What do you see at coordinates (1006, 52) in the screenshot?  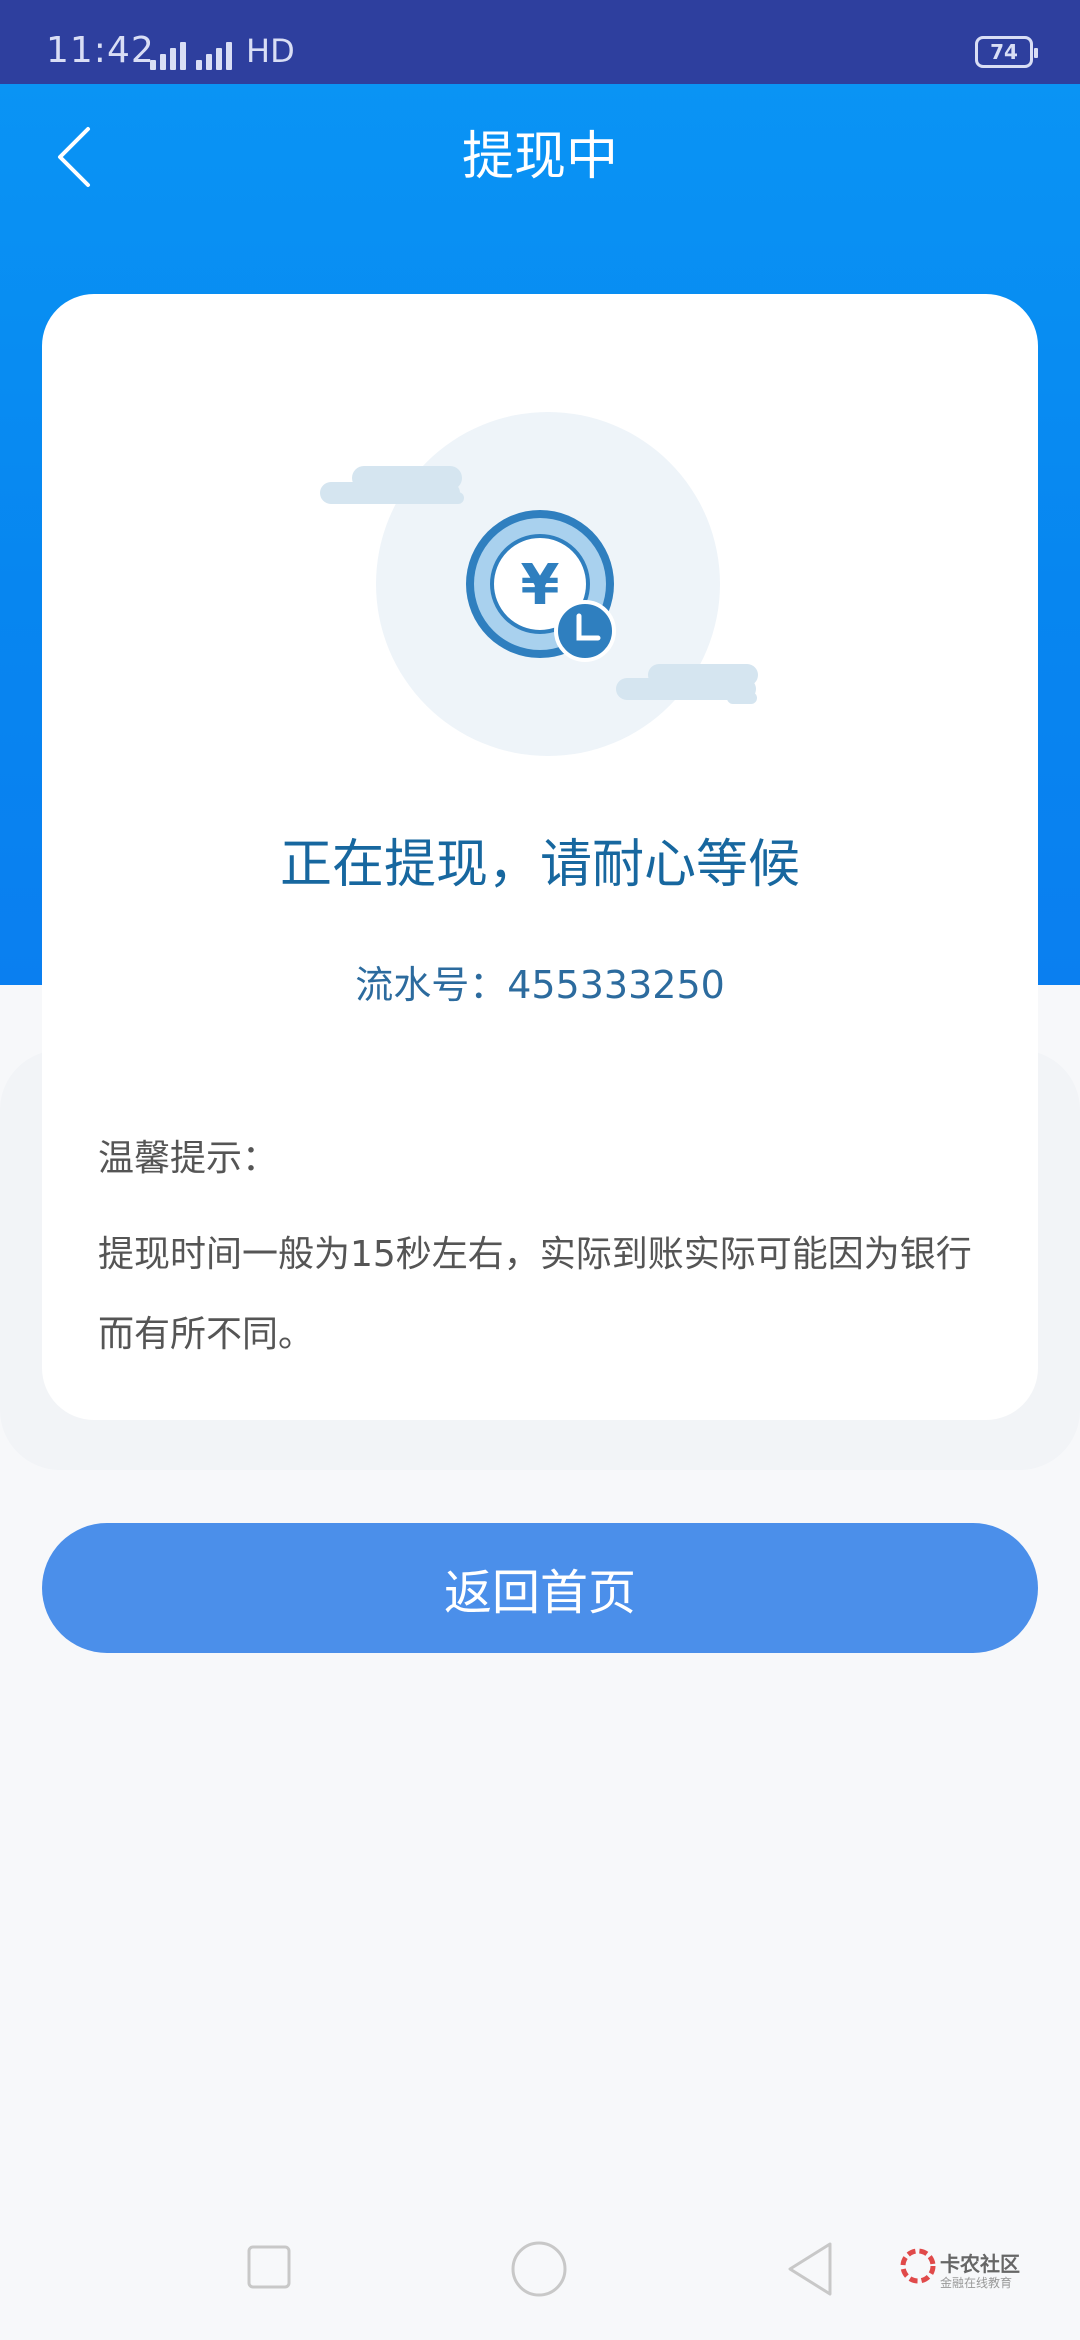 I see `battery-icon: 74` at bounding box center [1006, 52].